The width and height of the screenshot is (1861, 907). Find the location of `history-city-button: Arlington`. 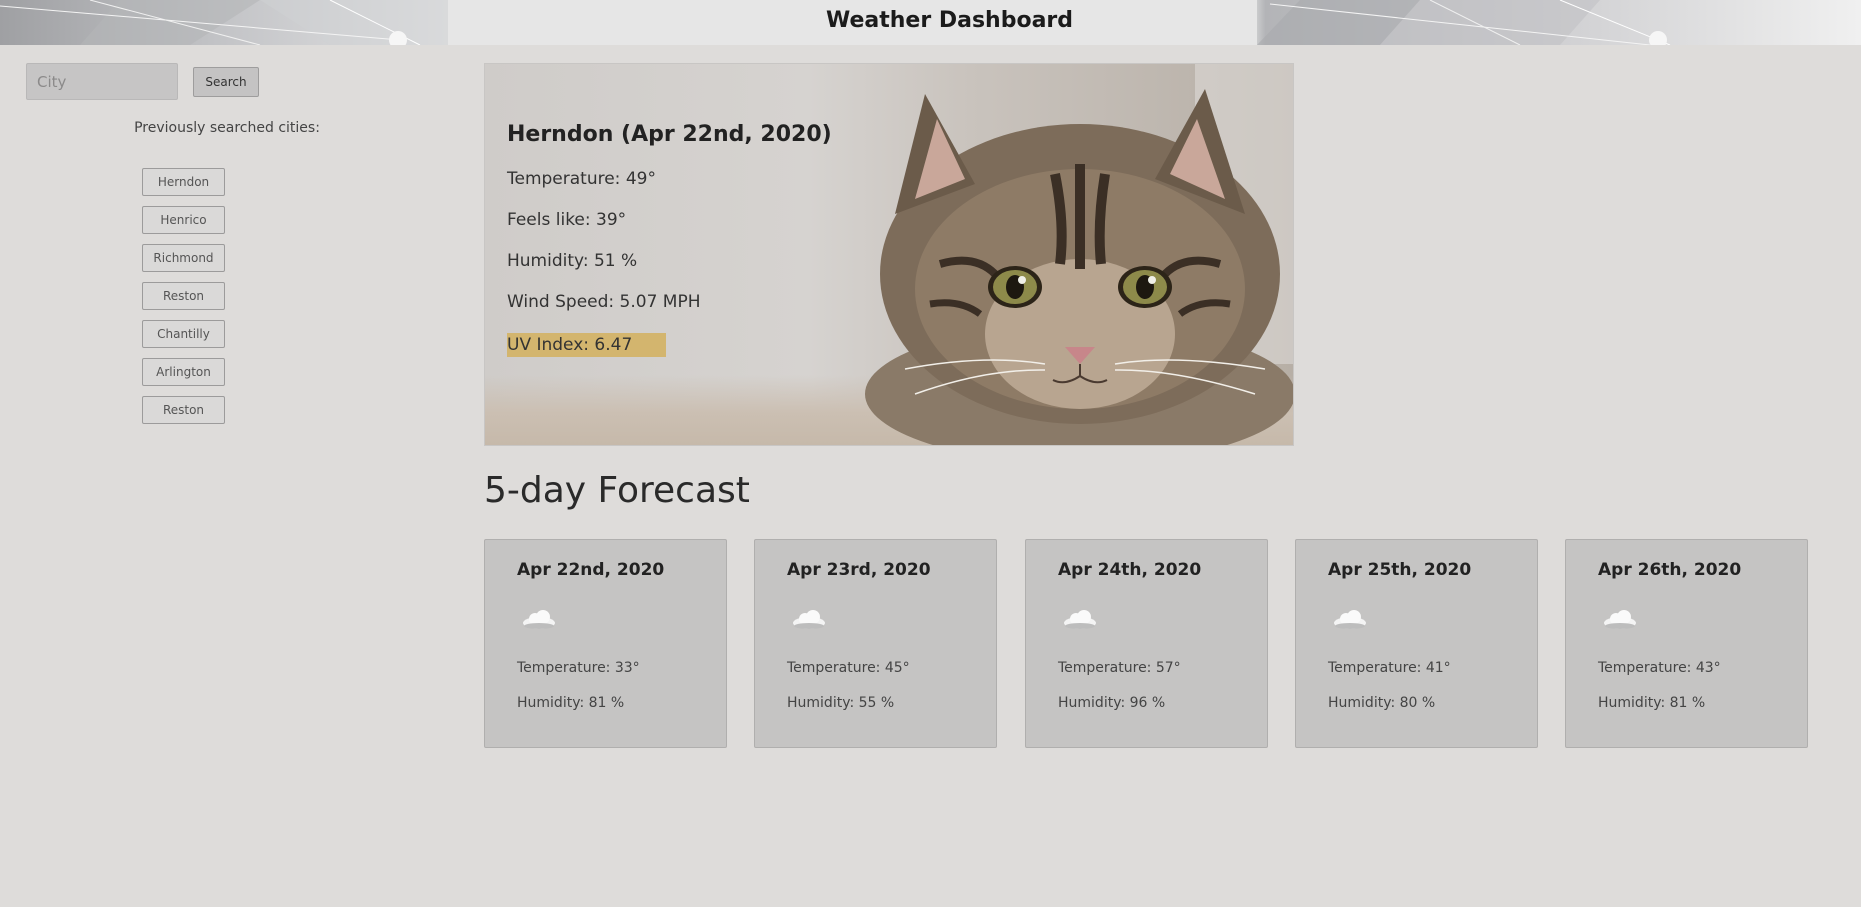

history-city-button: Arlington is located at coordinates (183, 372).